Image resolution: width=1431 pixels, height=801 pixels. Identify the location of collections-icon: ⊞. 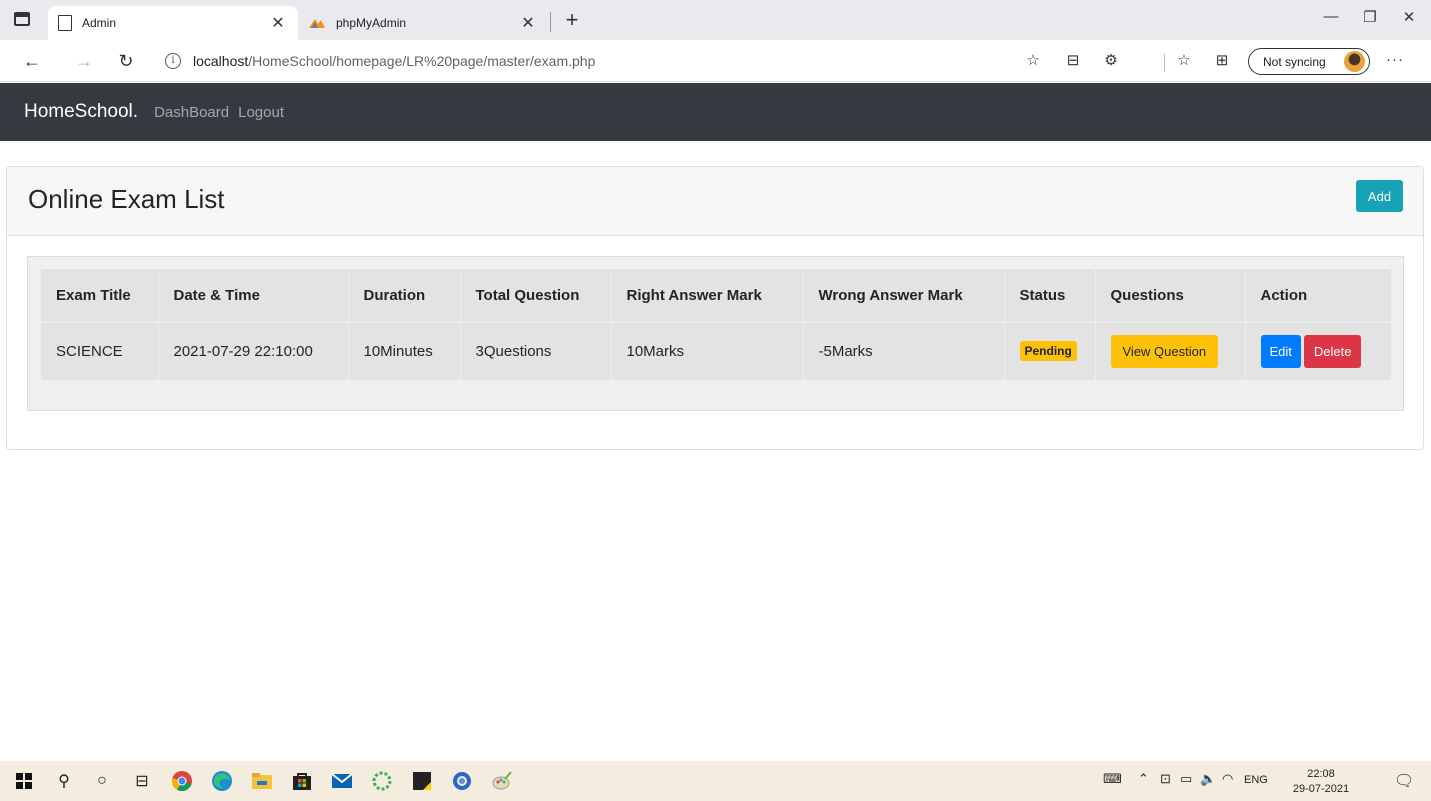
(1222, 61).